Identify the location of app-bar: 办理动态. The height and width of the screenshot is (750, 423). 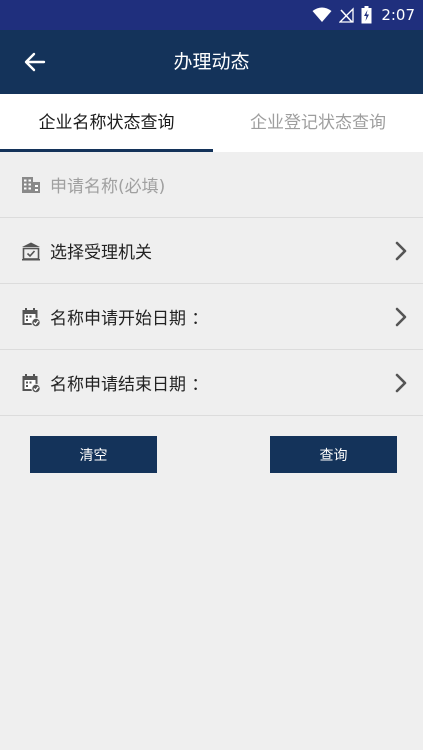
(211, 62).